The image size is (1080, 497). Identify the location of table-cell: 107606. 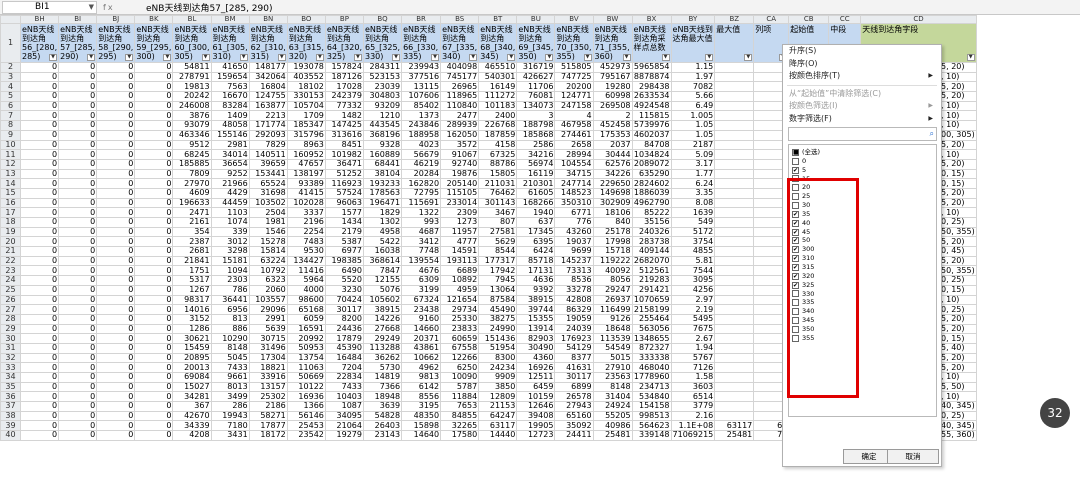
(421, 96).